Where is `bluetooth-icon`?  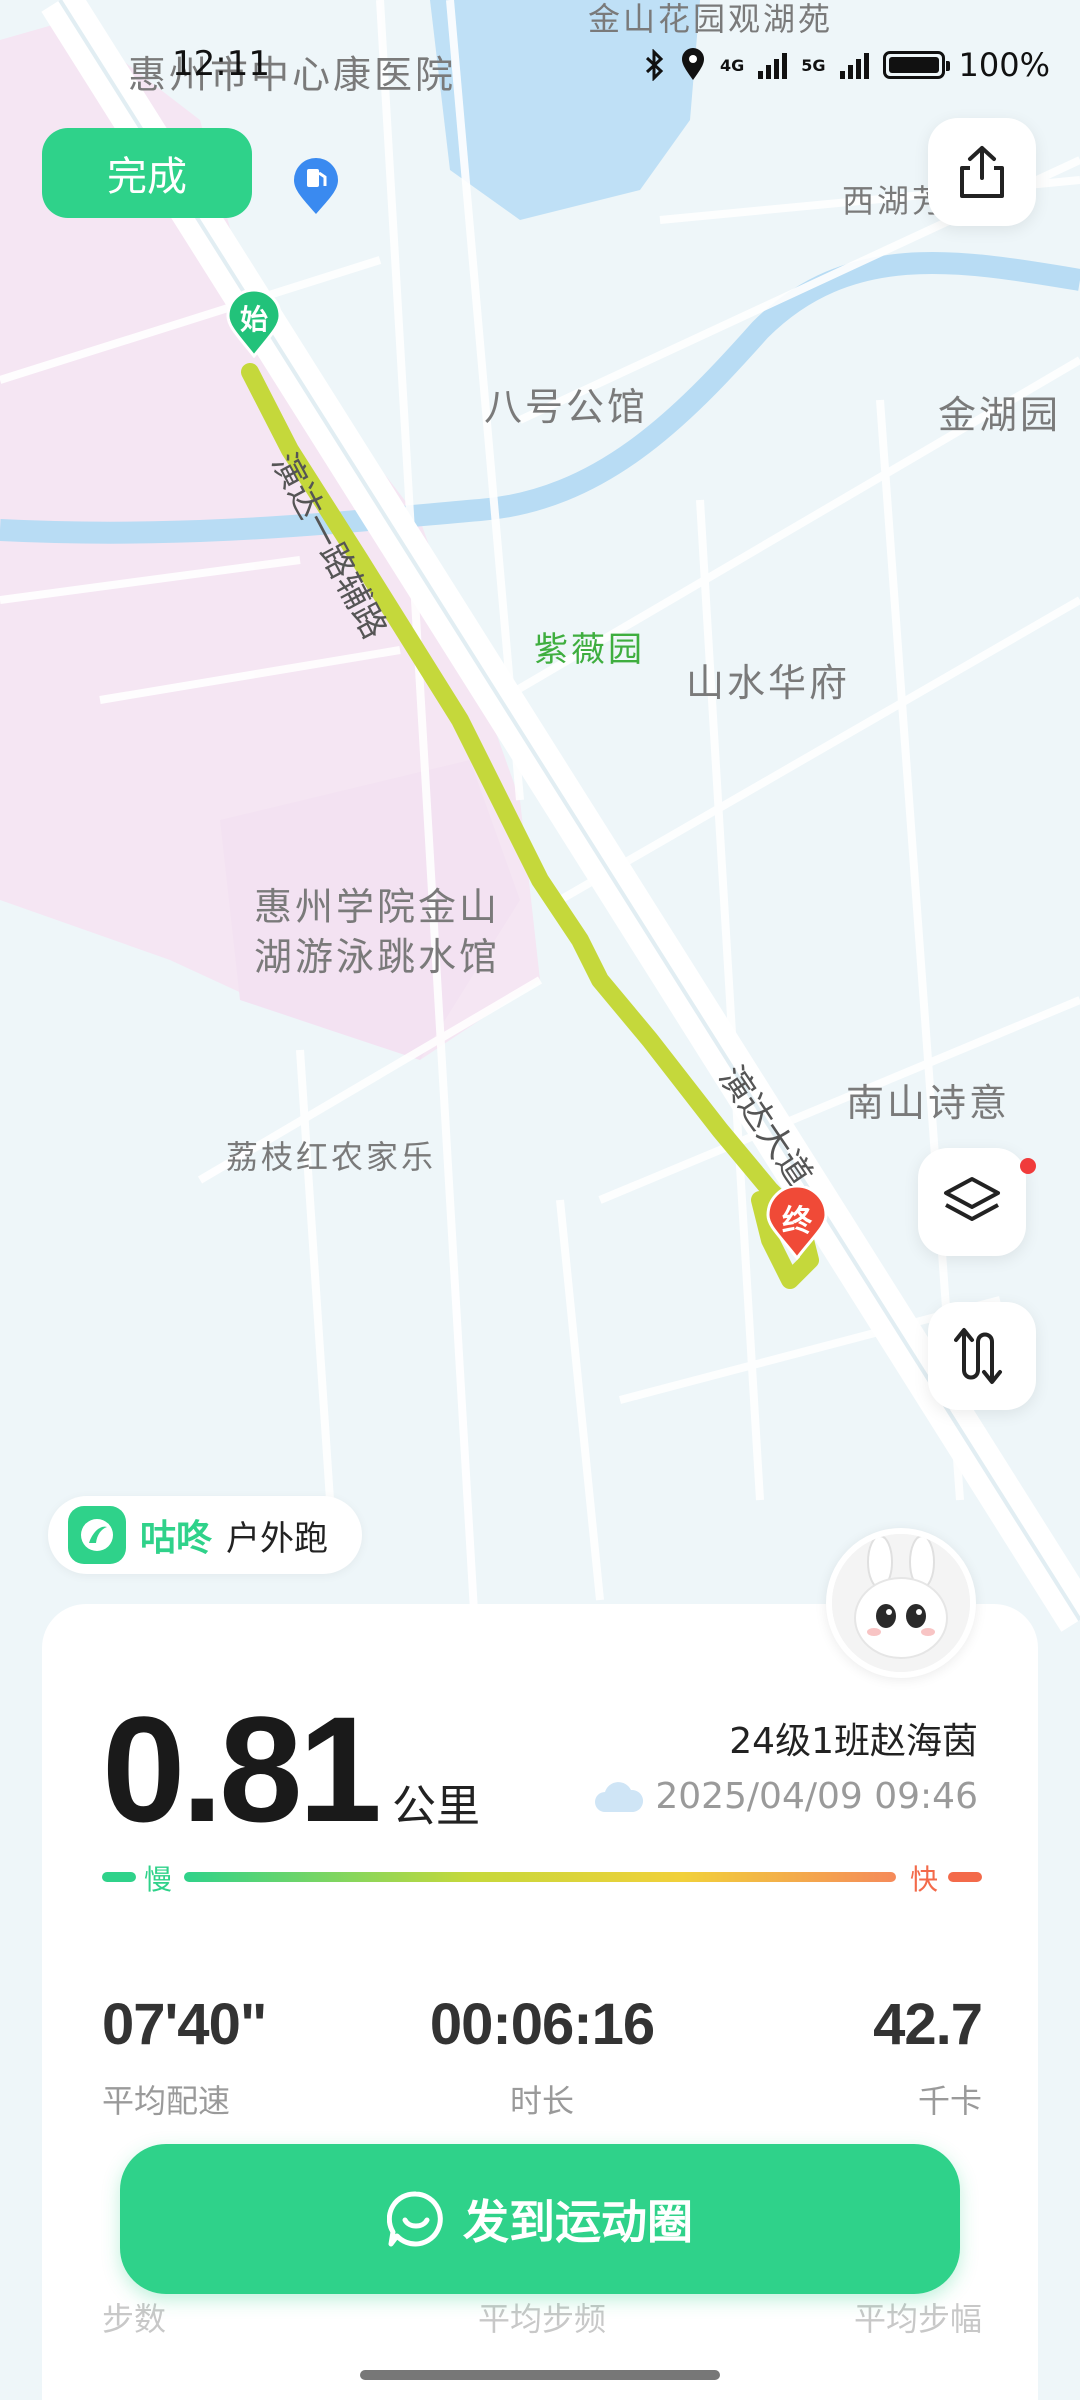 bluetooth-icon is located at coordinates (654, 65).